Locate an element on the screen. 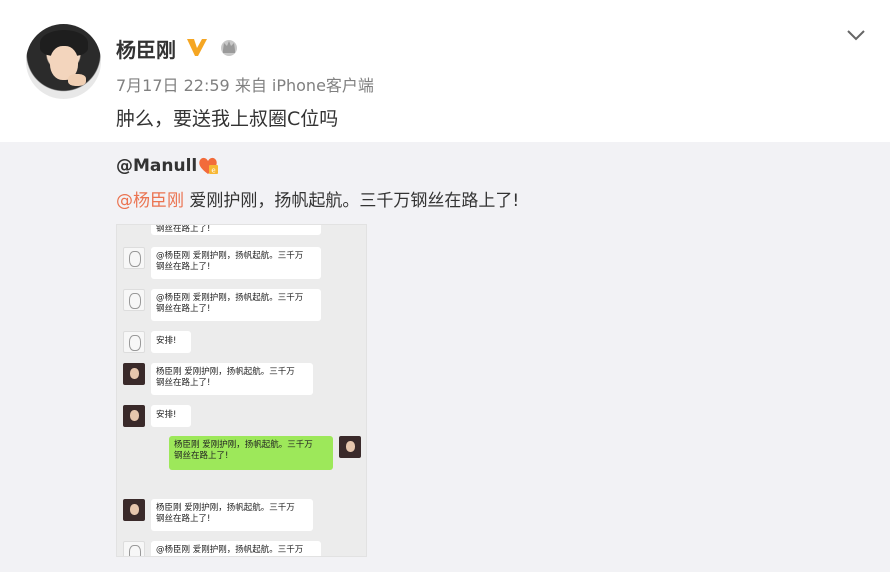  post-text: 肿么，要送我上叔圈C位吗 is located at coordinates (227, 119).